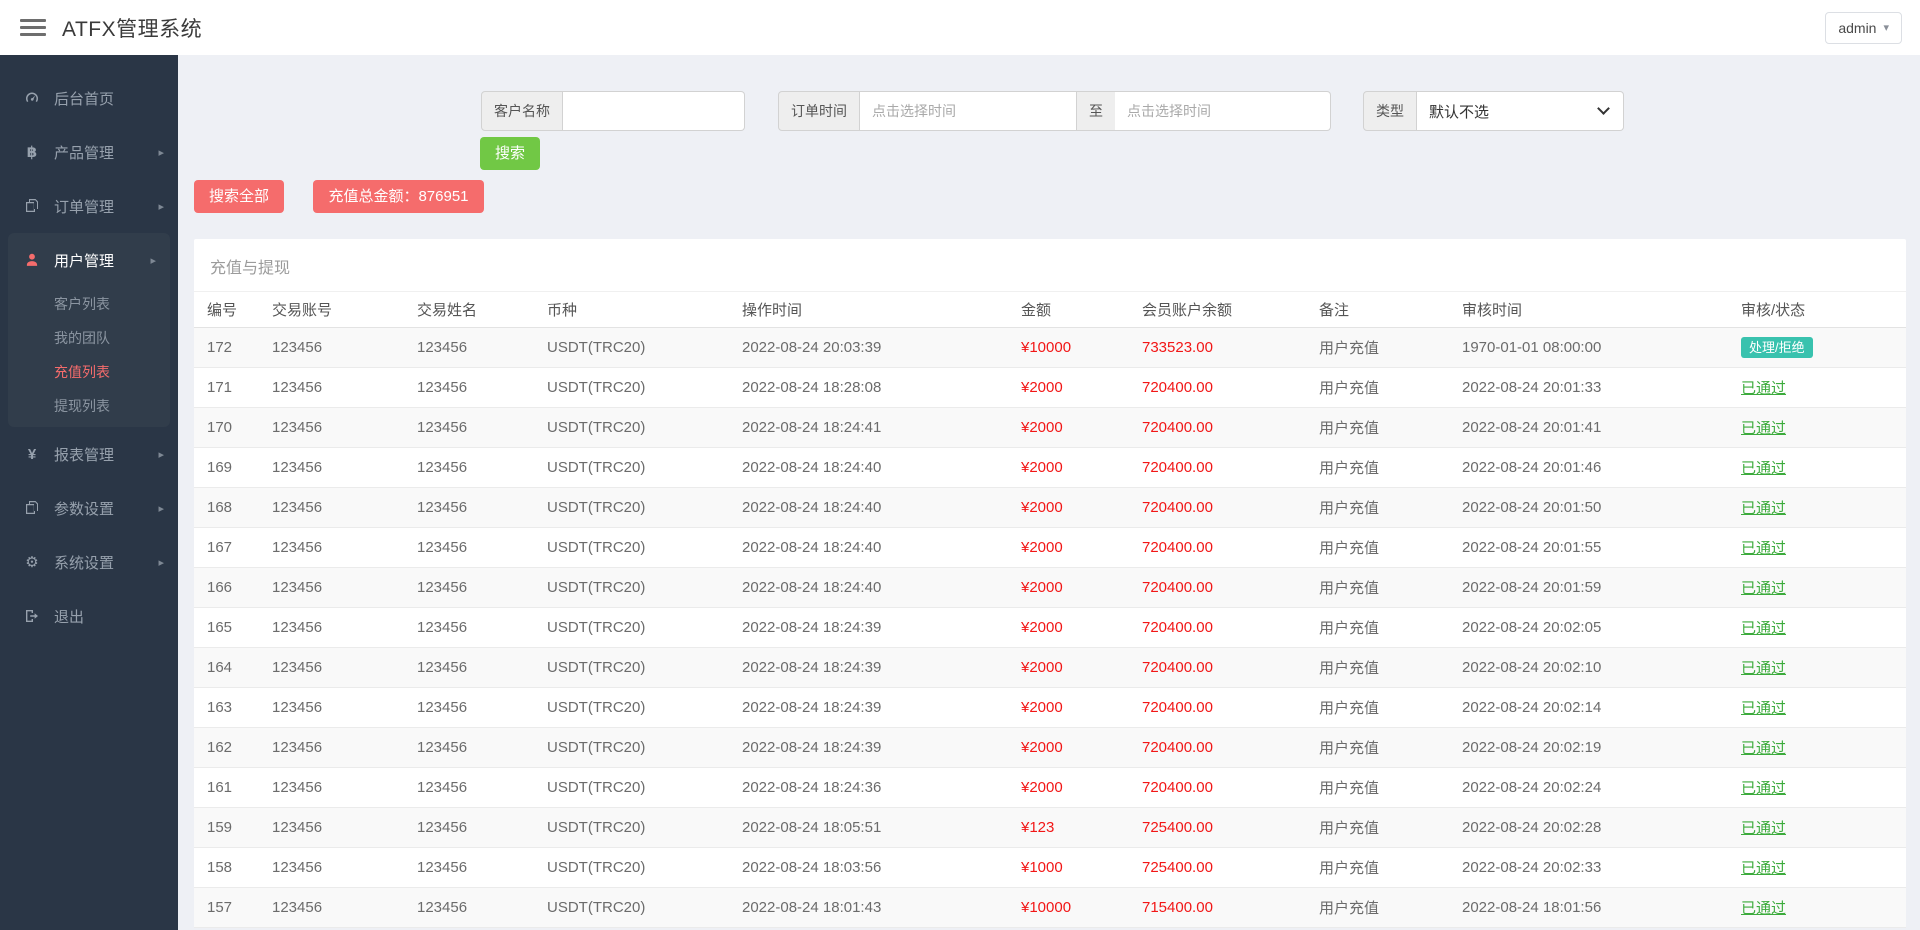 This screenshot has height=930, width=1920. Describe the element at coordinates (89, 454) in the screenshot. I see `sidebar-item-报表管理: ¥ 报表管理 ▸` at that location.